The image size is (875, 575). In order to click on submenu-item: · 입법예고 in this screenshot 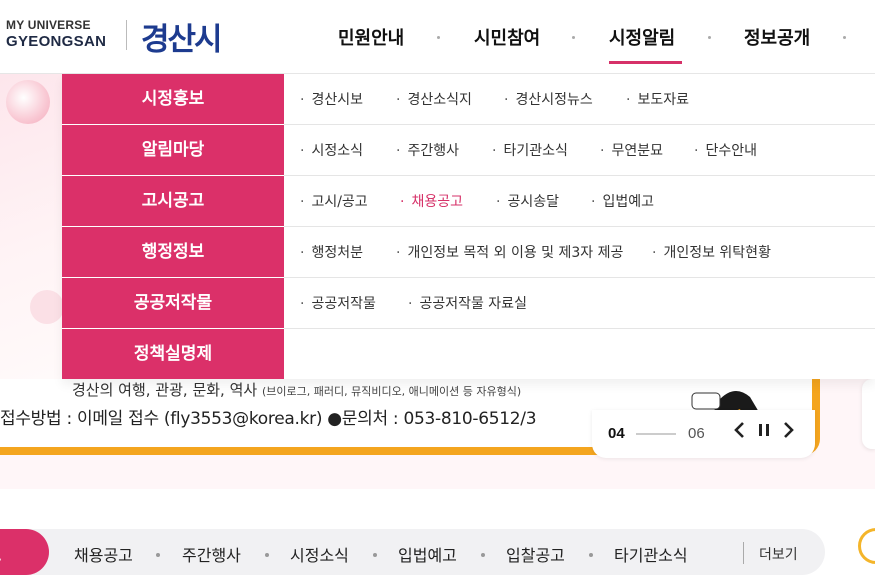, I will do `click(622, 201)`.